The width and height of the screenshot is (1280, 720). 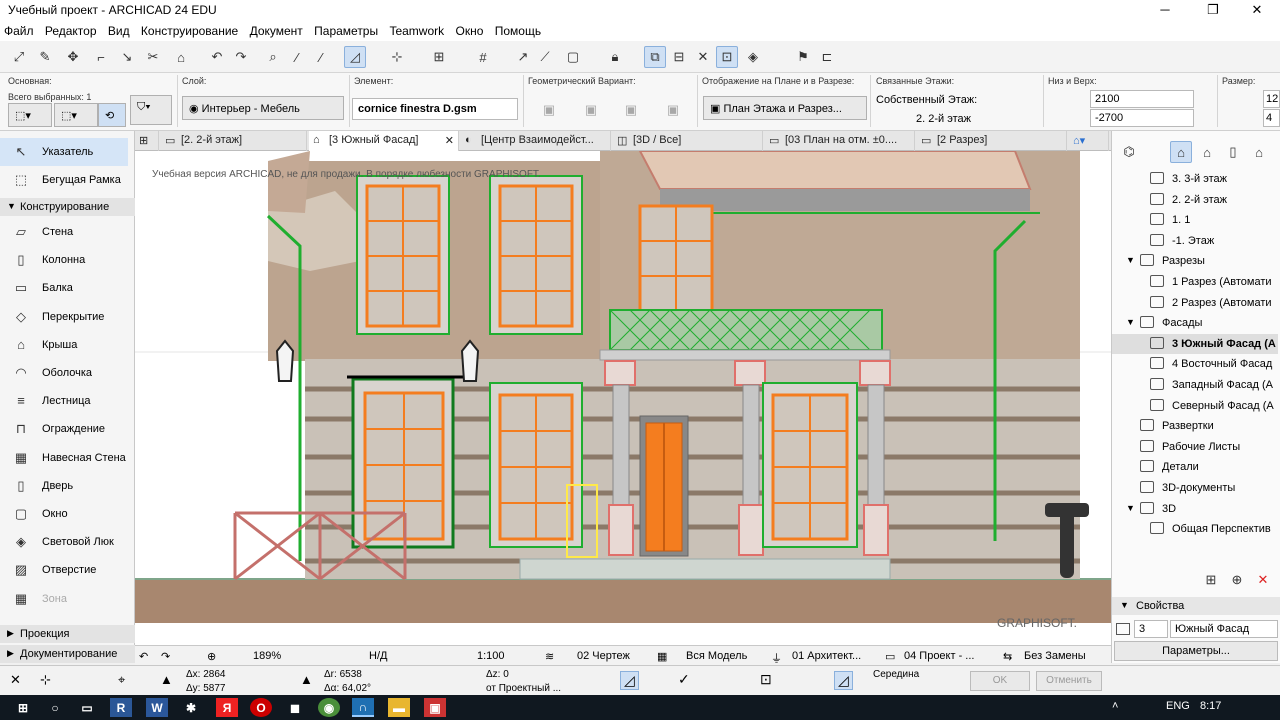 I want to click on menu-file: Файл, so click(x=19, y=29).